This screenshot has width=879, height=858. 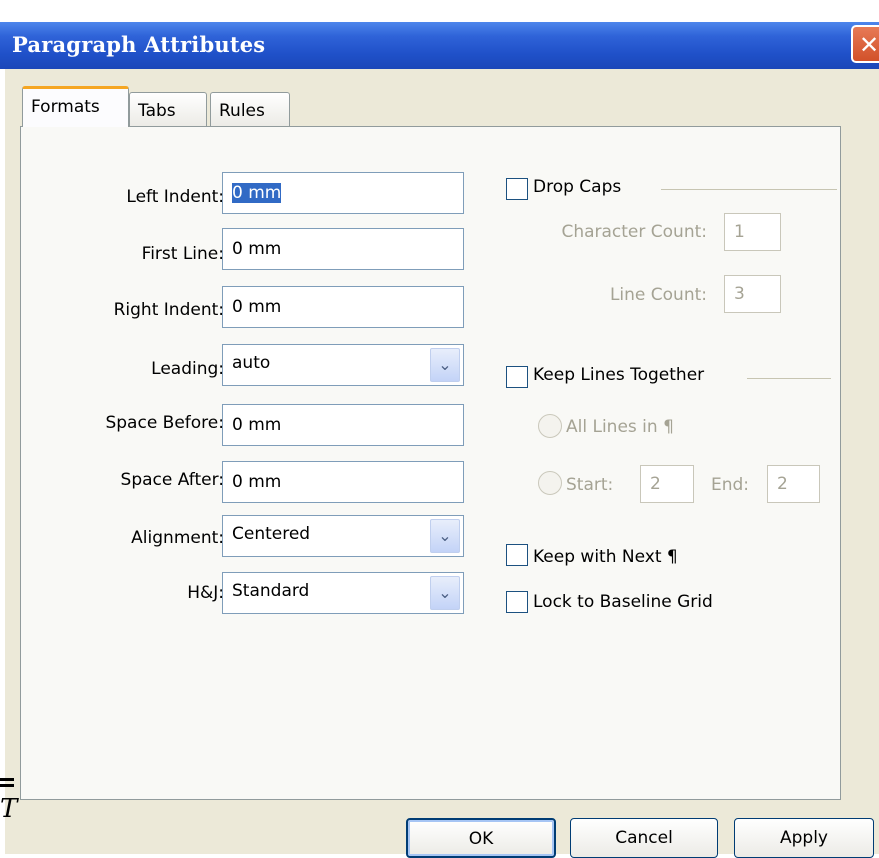 What do you see at coordinates (177, 538) in the screenshot?
I see `alignment-label: Alignment:` at bounding box center [177, 538].